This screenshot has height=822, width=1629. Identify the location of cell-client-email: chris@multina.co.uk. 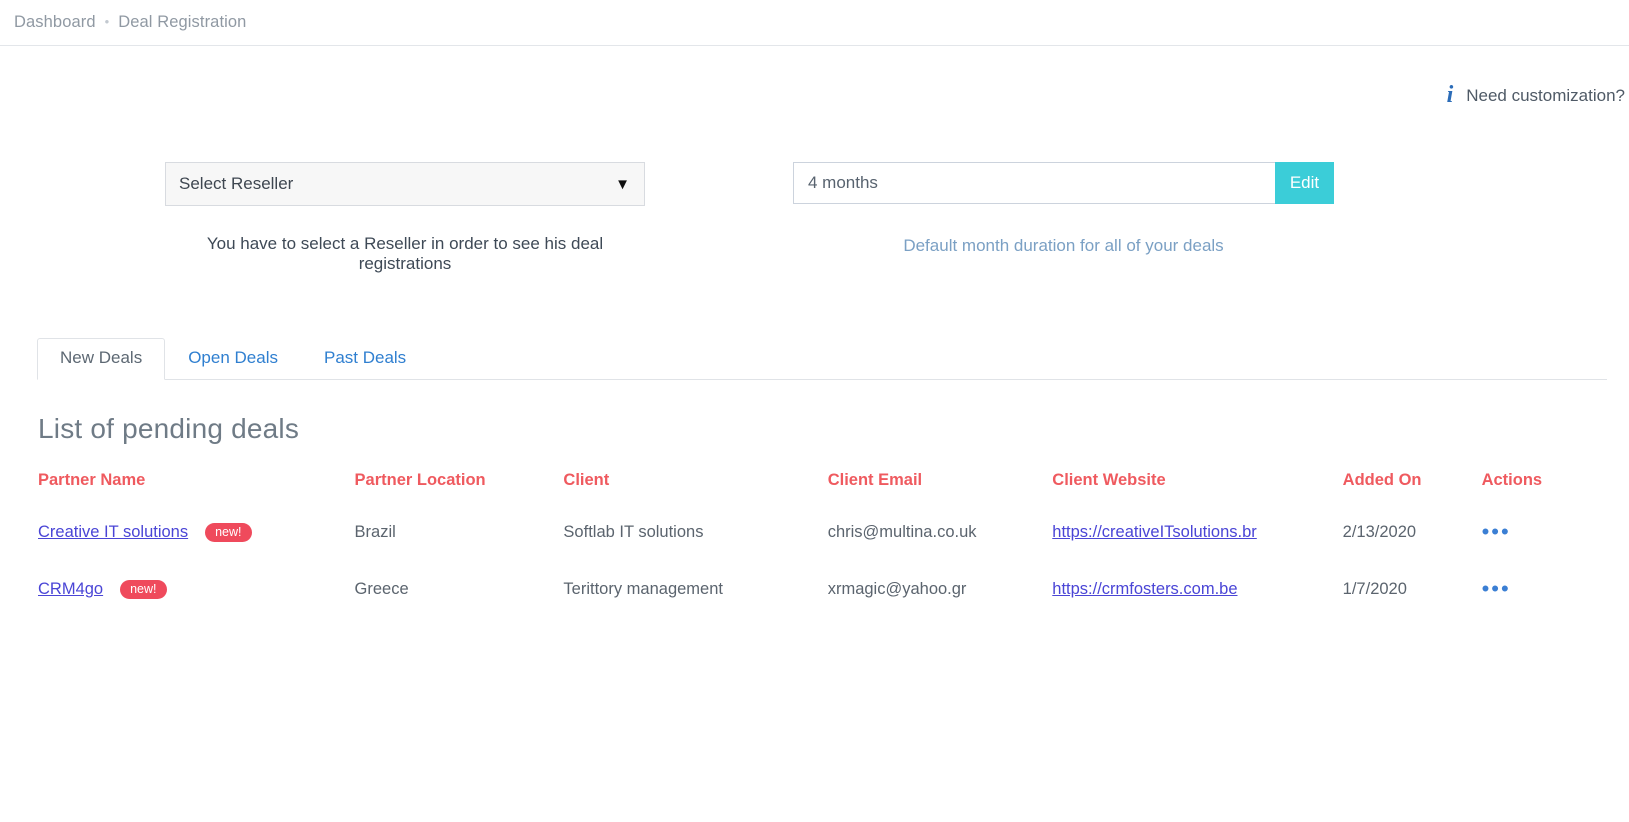
(902, 532).